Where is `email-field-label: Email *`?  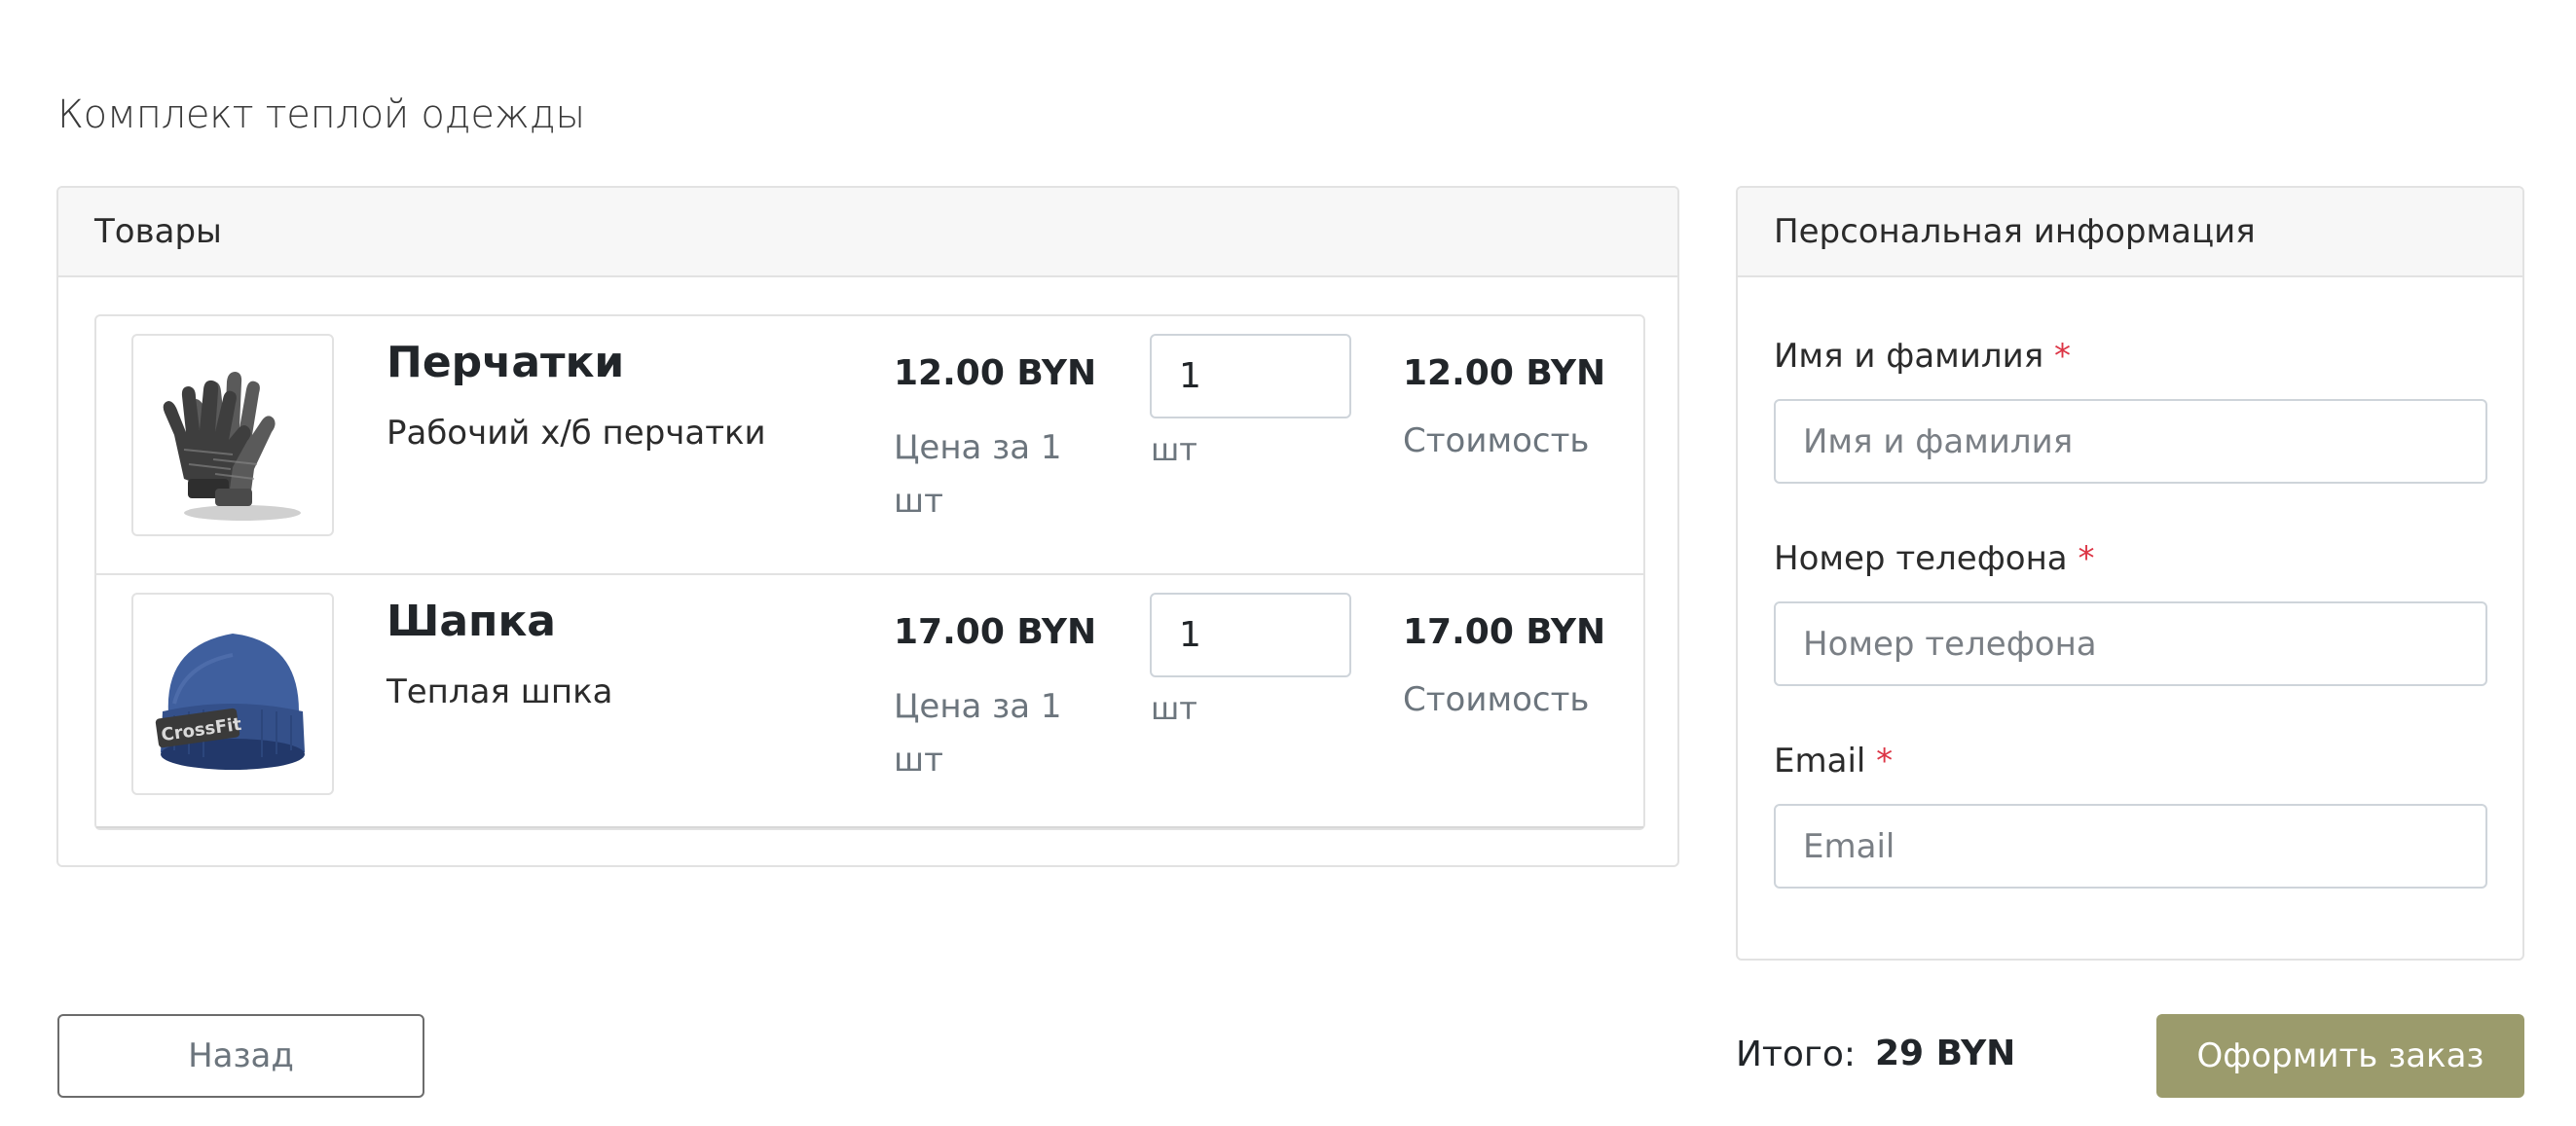
email-field-label: Email * is located at coordinates (1833, 761).